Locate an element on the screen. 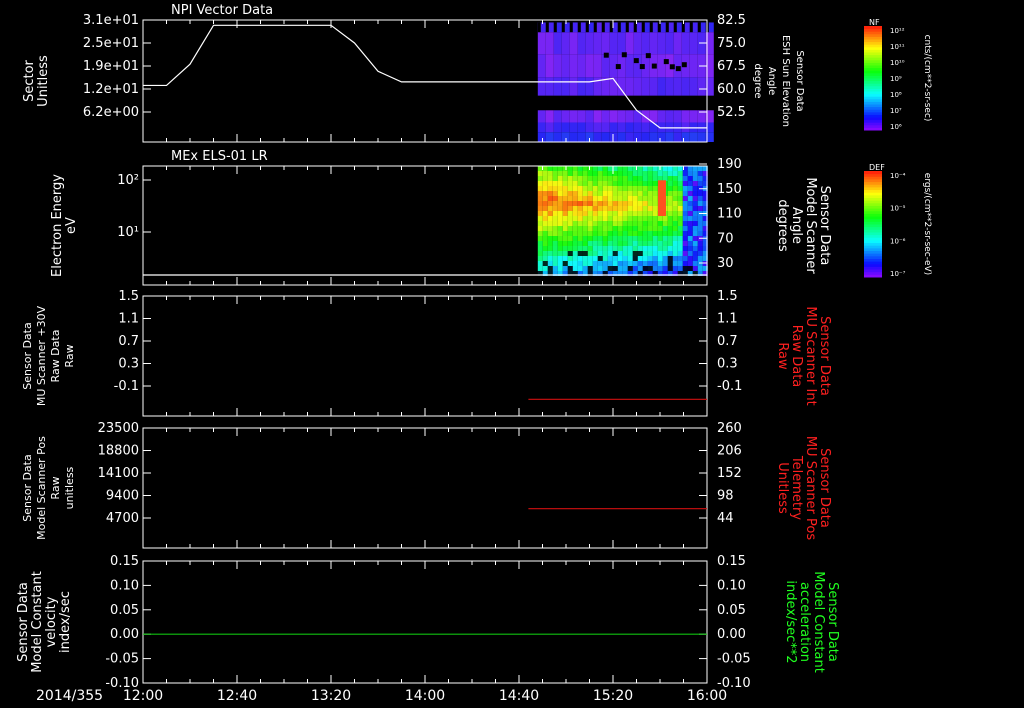 The image size is (1024, 708). y-tick-label: 18800 is located at coordinates (118, 451).